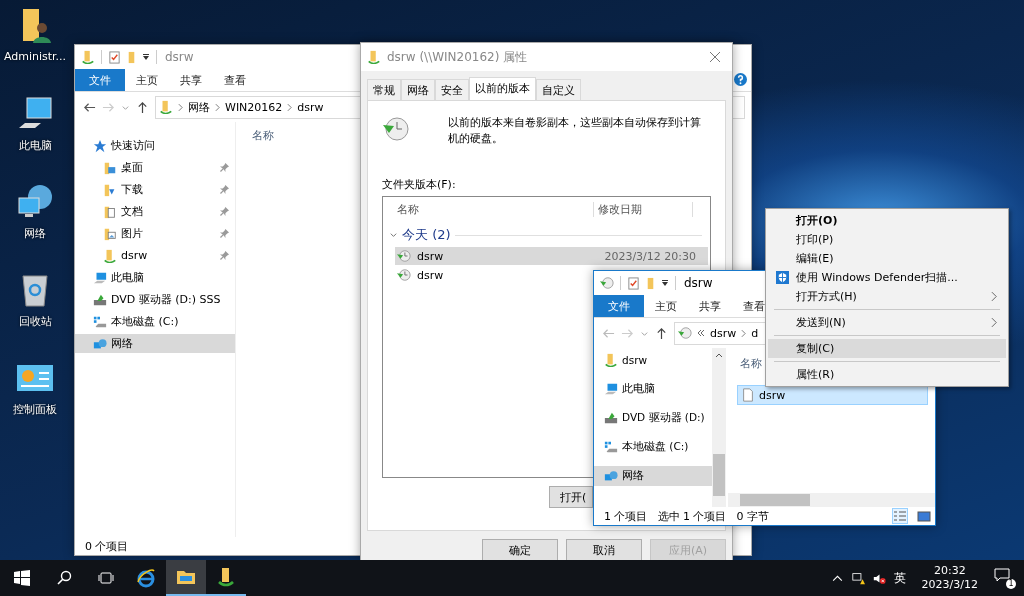  What do you see at coordinates (626, 516) in the screenshot?
I see `status-text: 1 个项目` at bounding box center [626, 516].